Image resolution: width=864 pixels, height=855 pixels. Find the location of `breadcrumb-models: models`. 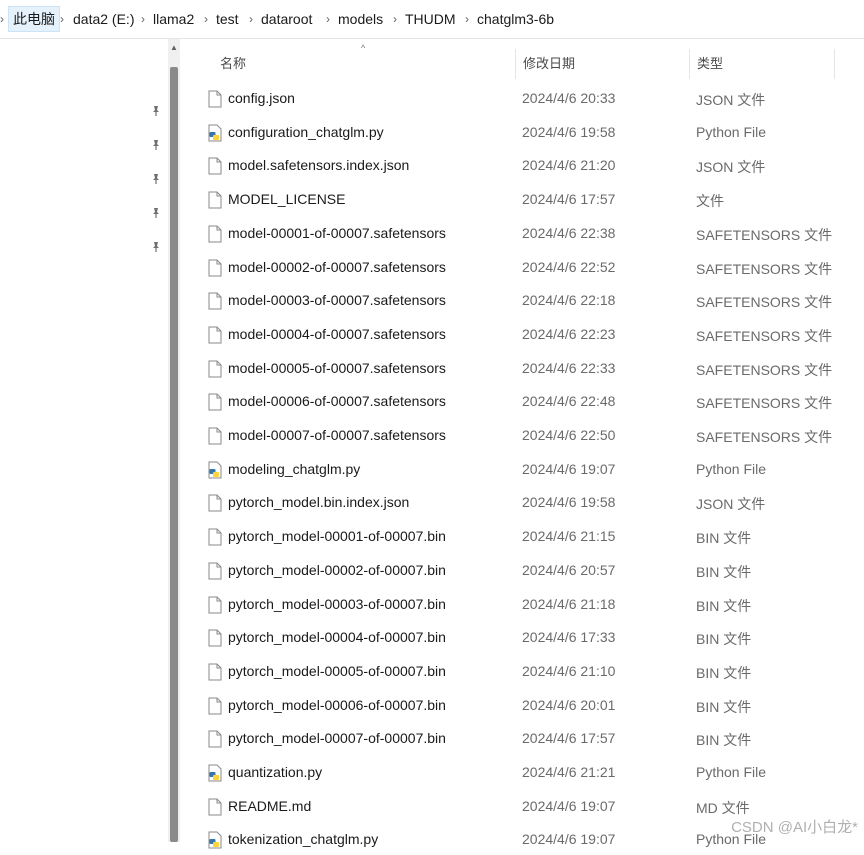

breadcrumb-models: models is located at coordinates (360, 19).